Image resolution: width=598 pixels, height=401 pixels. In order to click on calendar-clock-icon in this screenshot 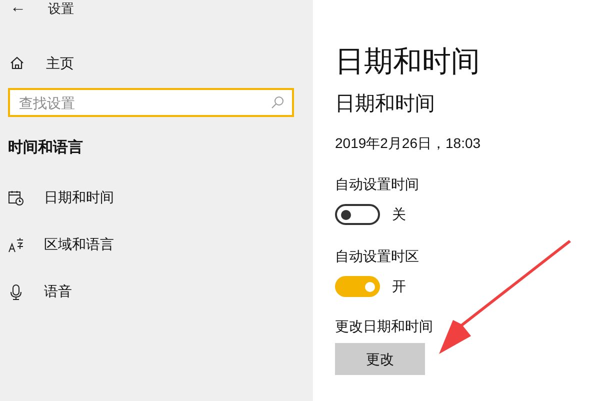, I will do `click(16, 198)`.